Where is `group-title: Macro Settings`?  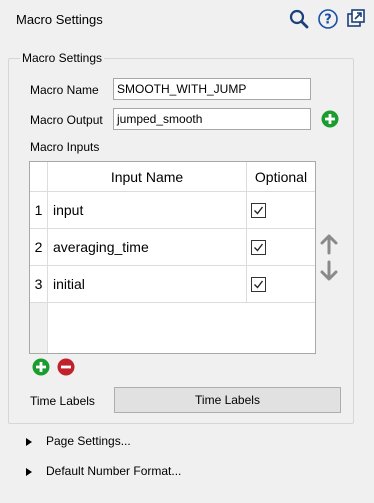 group-title: Macro Settings is located at coordinates (62, 58).